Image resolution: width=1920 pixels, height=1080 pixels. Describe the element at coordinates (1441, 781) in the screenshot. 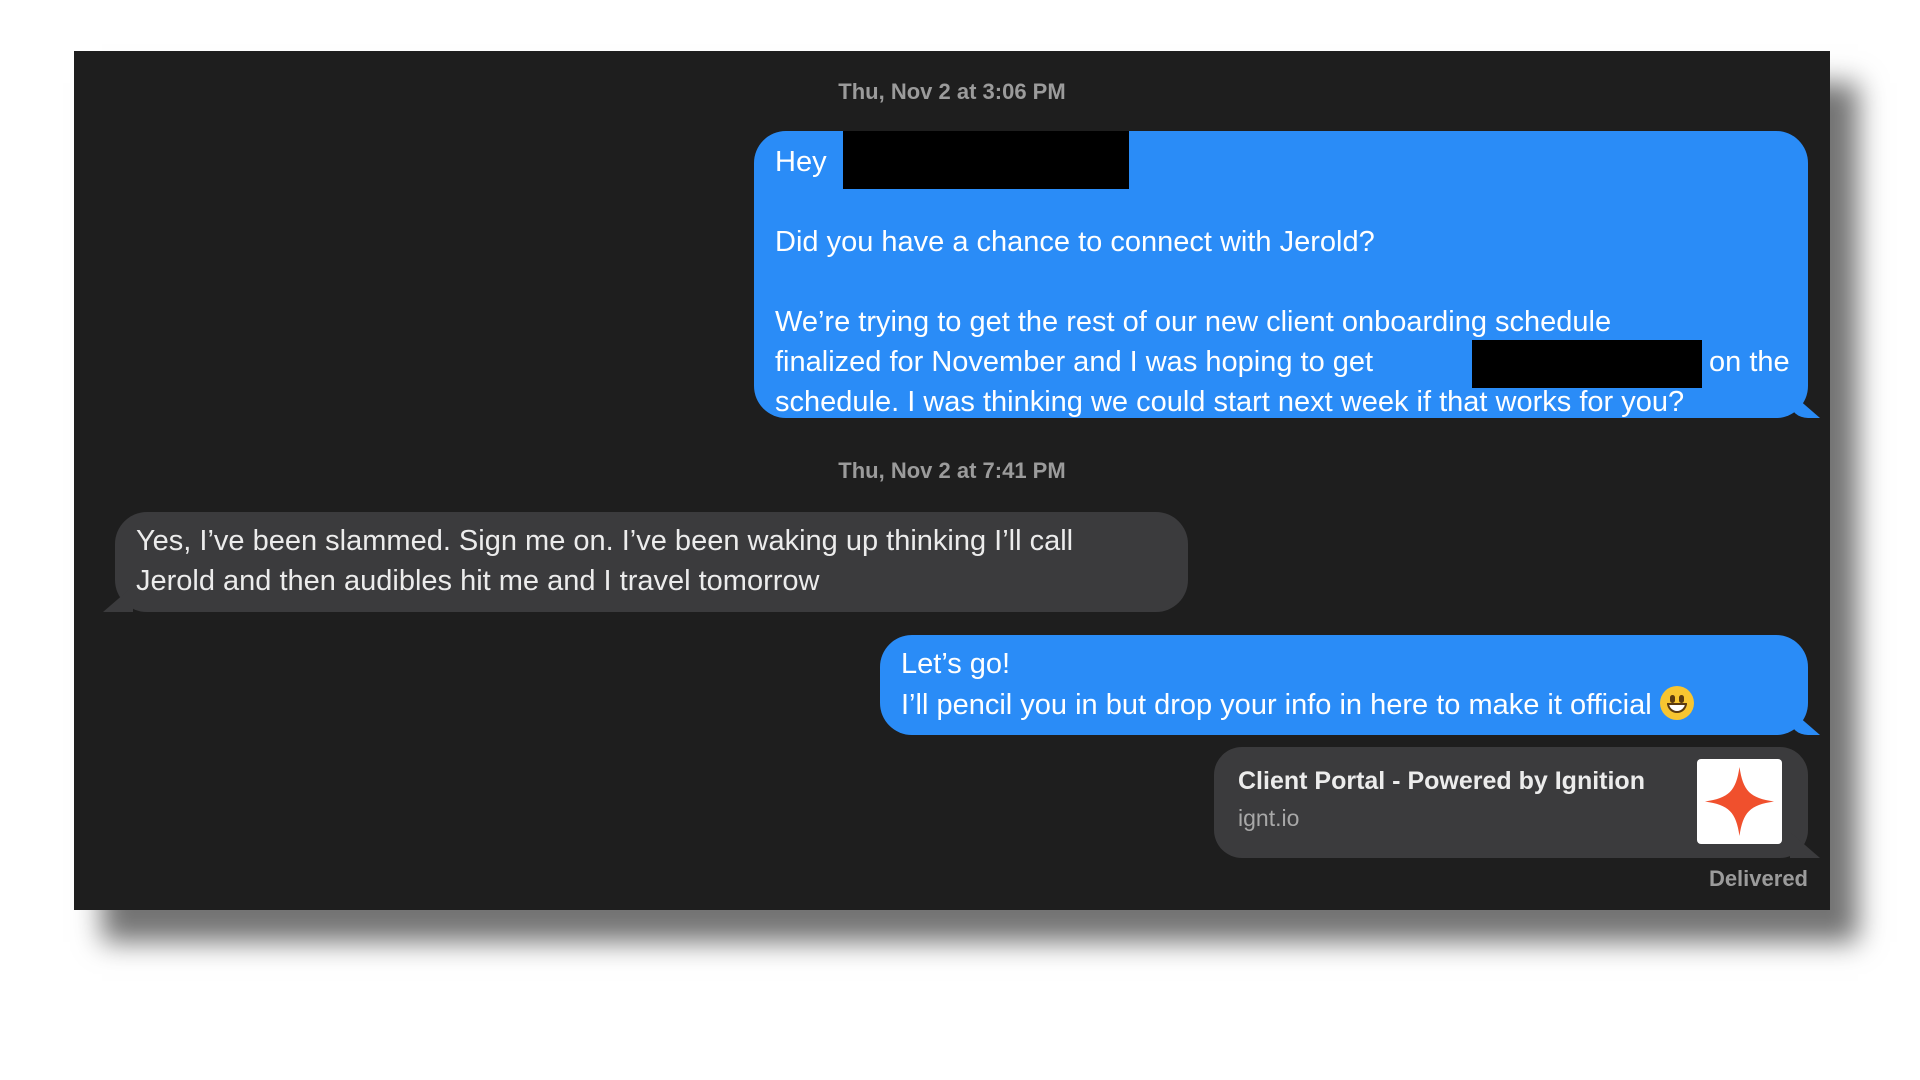

I see `link-preview-title: Client Portal - Powered by Ignition` at that location.